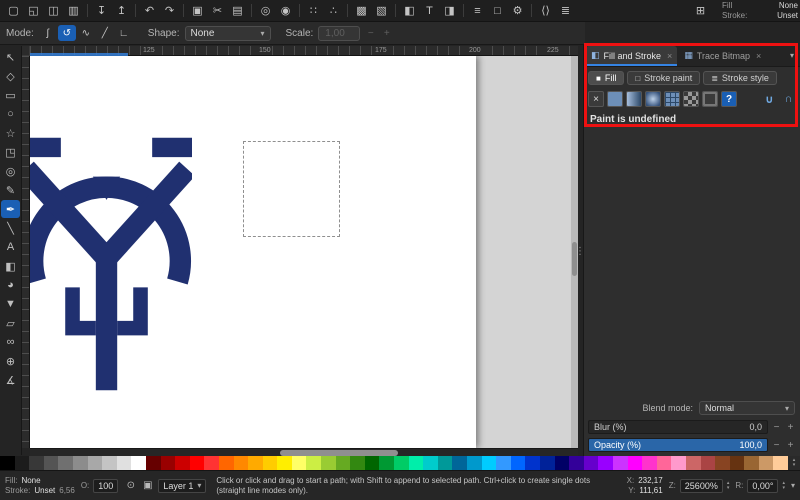 Image resolution: width=800 pixels, height=500 pixels. What do you see at coordinates (86, 33) in the screenshot?
I see `mode-bspline-button: ∿` at bounding box center [86, 33].